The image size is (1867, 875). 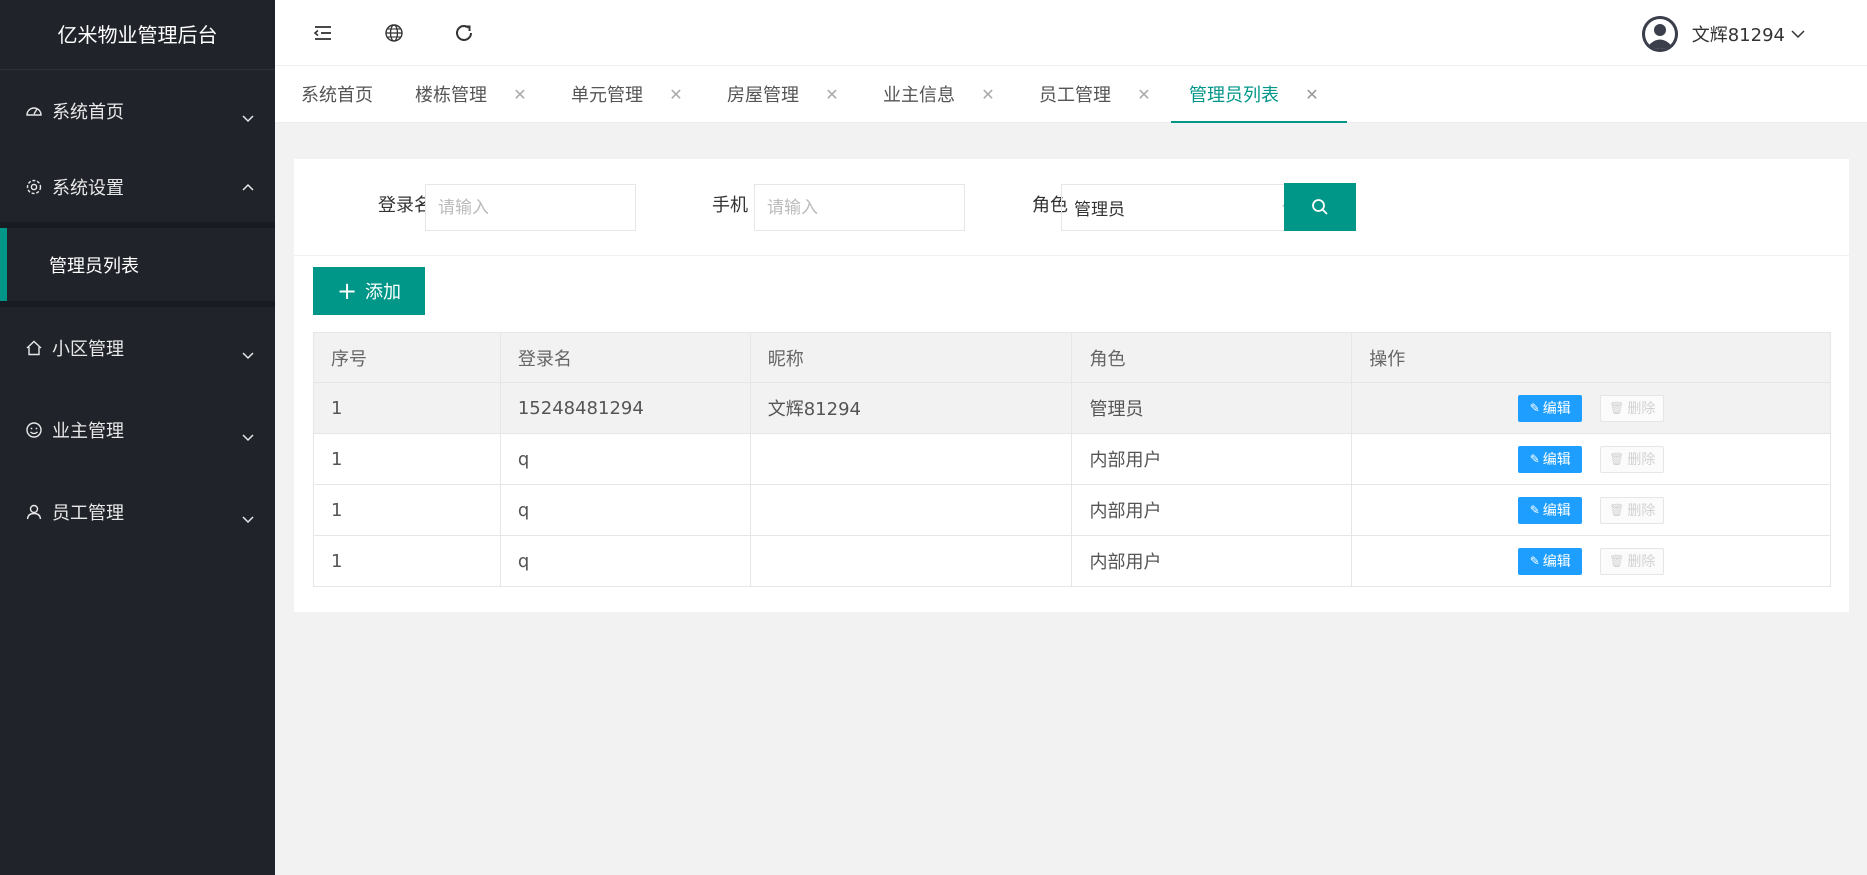 I want to click on globe-icon, so click(x=394, y=33).